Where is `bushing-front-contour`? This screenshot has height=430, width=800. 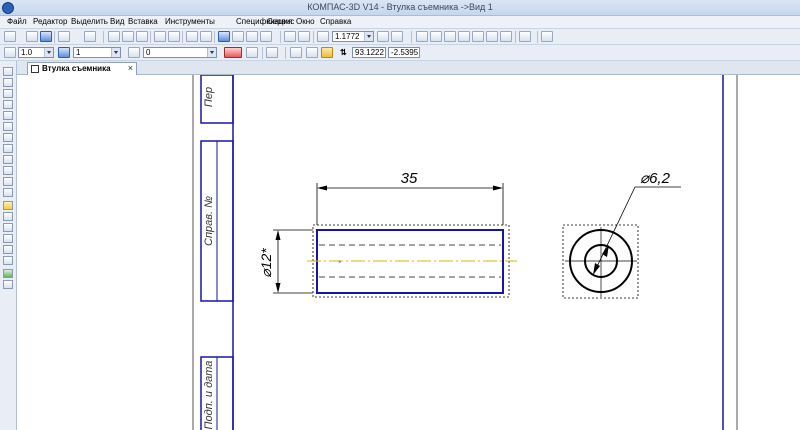 bushing-front-contour is located at coordinates (410, 261).